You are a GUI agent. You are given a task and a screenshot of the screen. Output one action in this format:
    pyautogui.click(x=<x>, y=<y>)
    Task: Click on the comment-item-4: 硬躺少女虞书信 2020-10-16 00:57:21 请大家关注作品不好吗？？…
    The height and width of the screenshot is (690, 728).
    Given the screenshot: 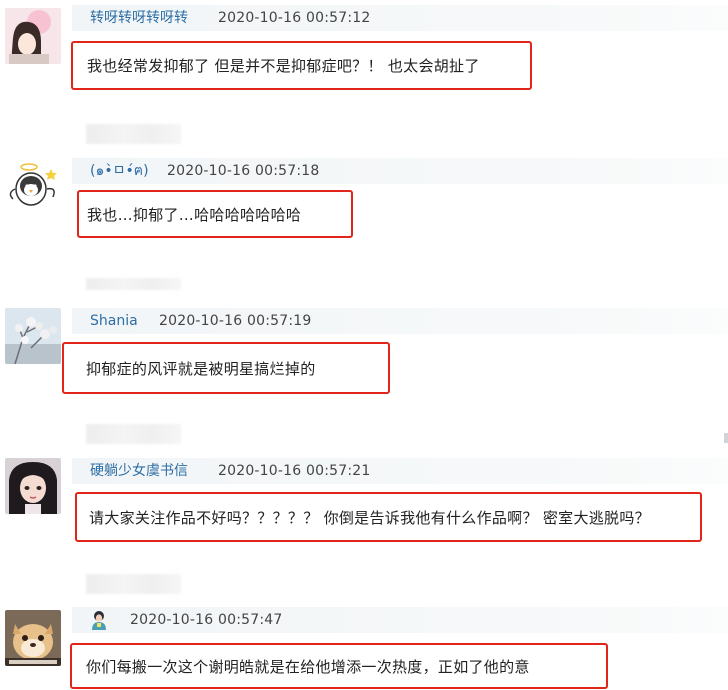 What is the action you would take?
    pyautogui.click(x=364, y=503)
    